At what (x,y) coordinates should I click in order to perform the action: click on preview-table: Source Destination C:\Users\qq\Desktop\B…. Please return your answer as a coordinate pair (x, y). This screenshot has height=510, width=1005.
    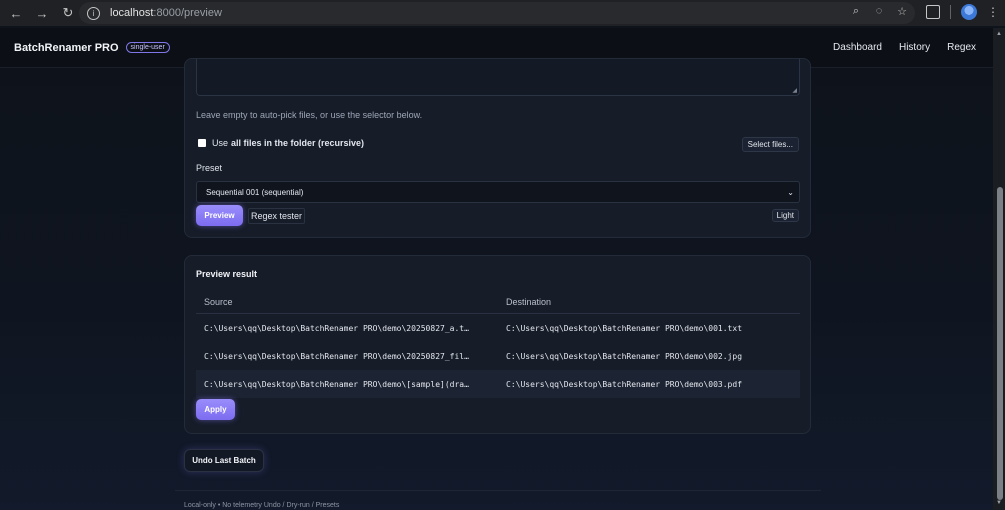
    Looking at the image, I should click on (498, 344).